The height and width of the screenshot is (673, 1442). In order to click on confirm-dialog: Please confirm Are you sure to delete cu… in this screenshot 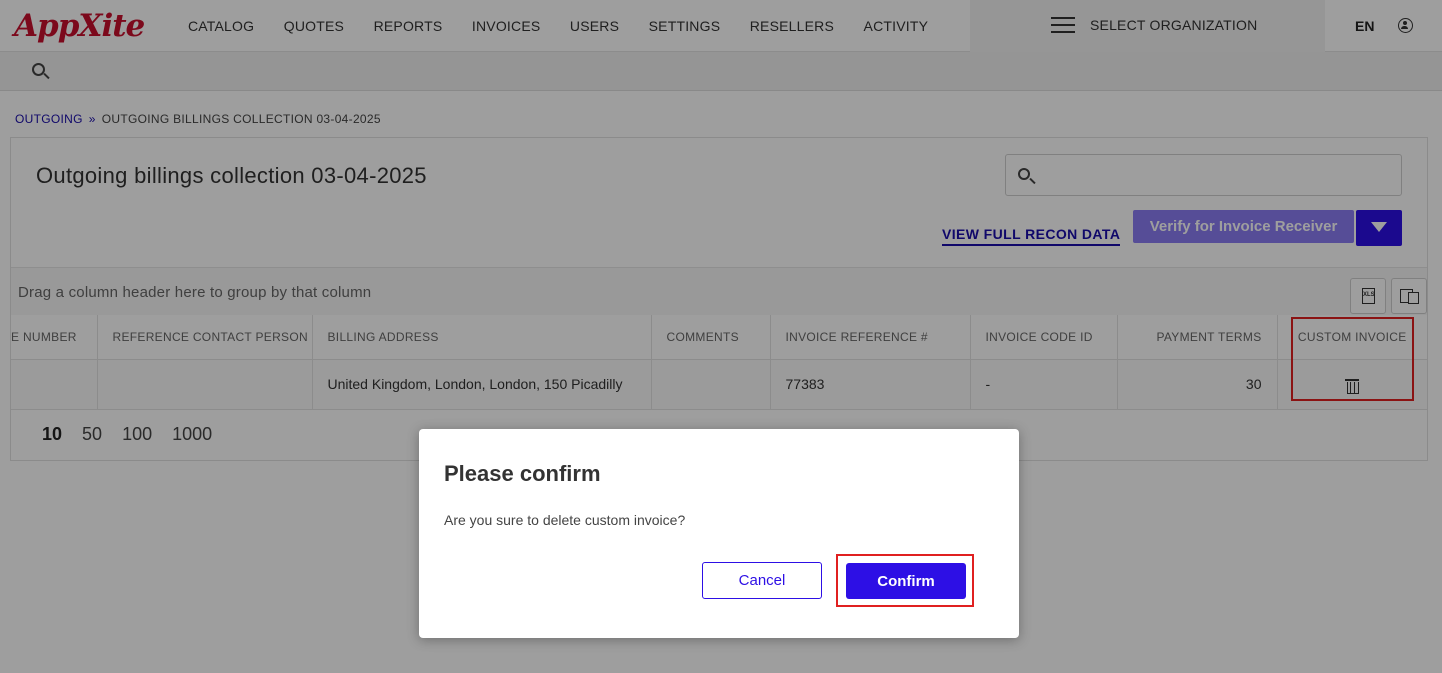, I will do `click(719, 533)`.